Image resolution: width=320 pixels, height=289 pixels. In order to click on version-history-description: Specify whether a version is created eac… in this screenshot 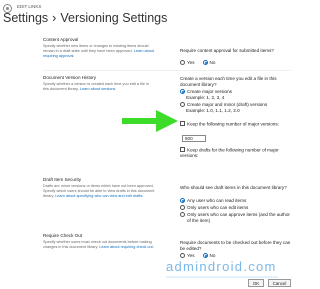, I will do `click(96, 86)`.